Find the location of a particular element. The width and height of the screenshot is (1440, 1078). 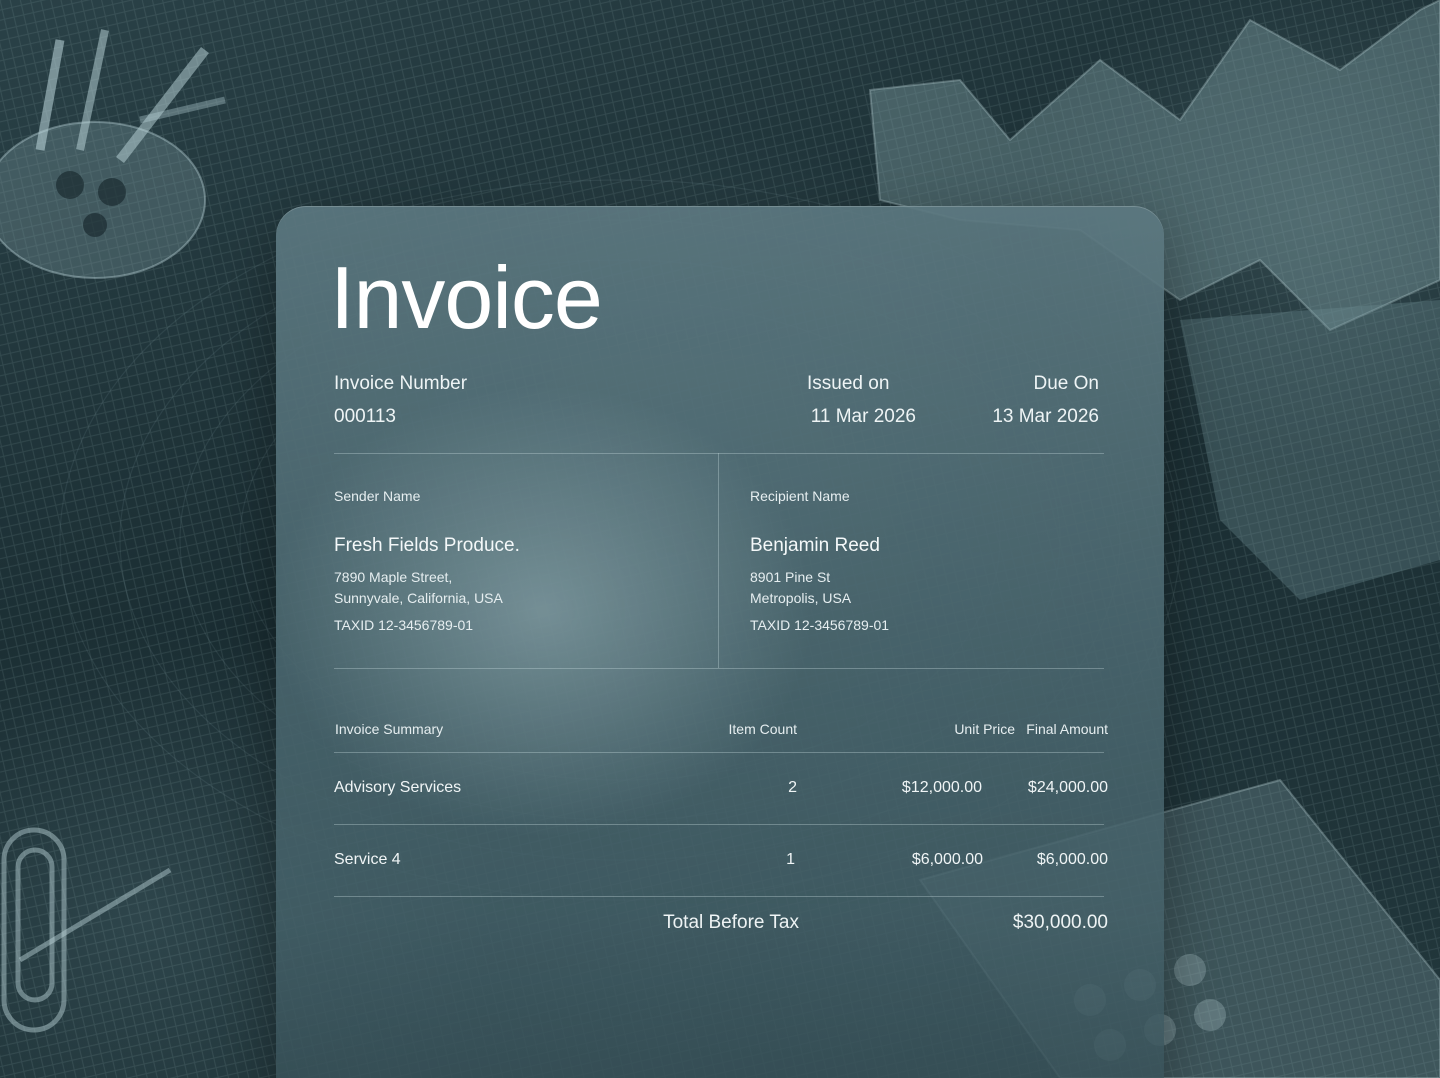

row-description: Advisory Services is located at coordinates (398, 787).